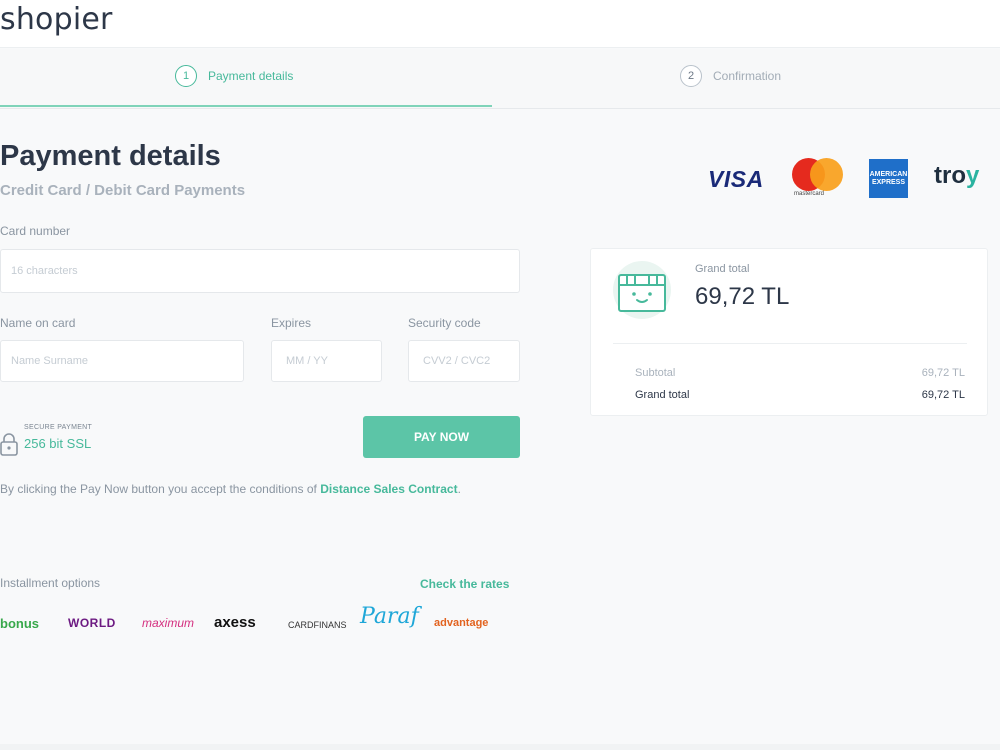 This screenshot has width=1000, height=750. Describe the element at coordinates (246, 106) in the screenshot. I see `active-step-indicator` at that location.